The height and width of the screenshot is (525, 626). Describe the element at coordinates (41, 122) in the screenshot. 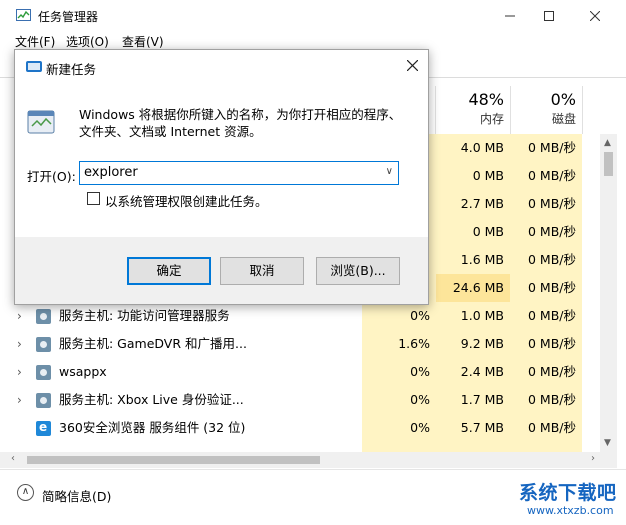

I see `run-program-icon` at that location.